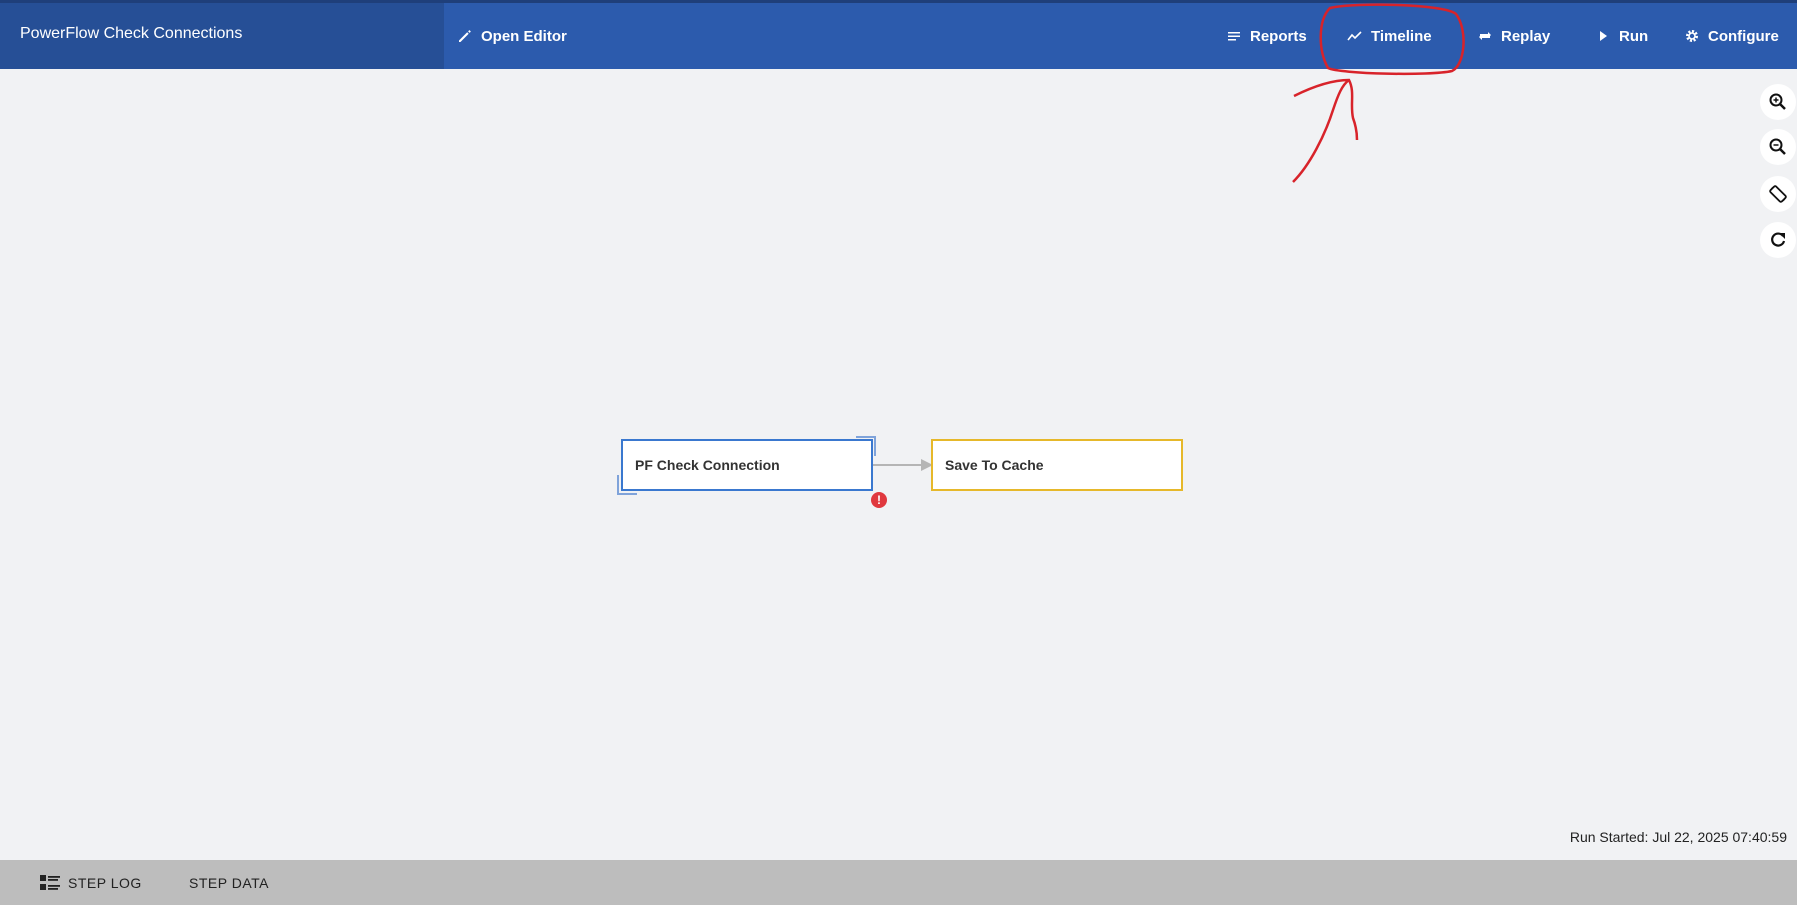 This screenshot has height=905, width=1797. What do you see at coordinates (994, 465) in the screenshot?
I see `node-label: Save To Cache` at bounding box center [994, 465].